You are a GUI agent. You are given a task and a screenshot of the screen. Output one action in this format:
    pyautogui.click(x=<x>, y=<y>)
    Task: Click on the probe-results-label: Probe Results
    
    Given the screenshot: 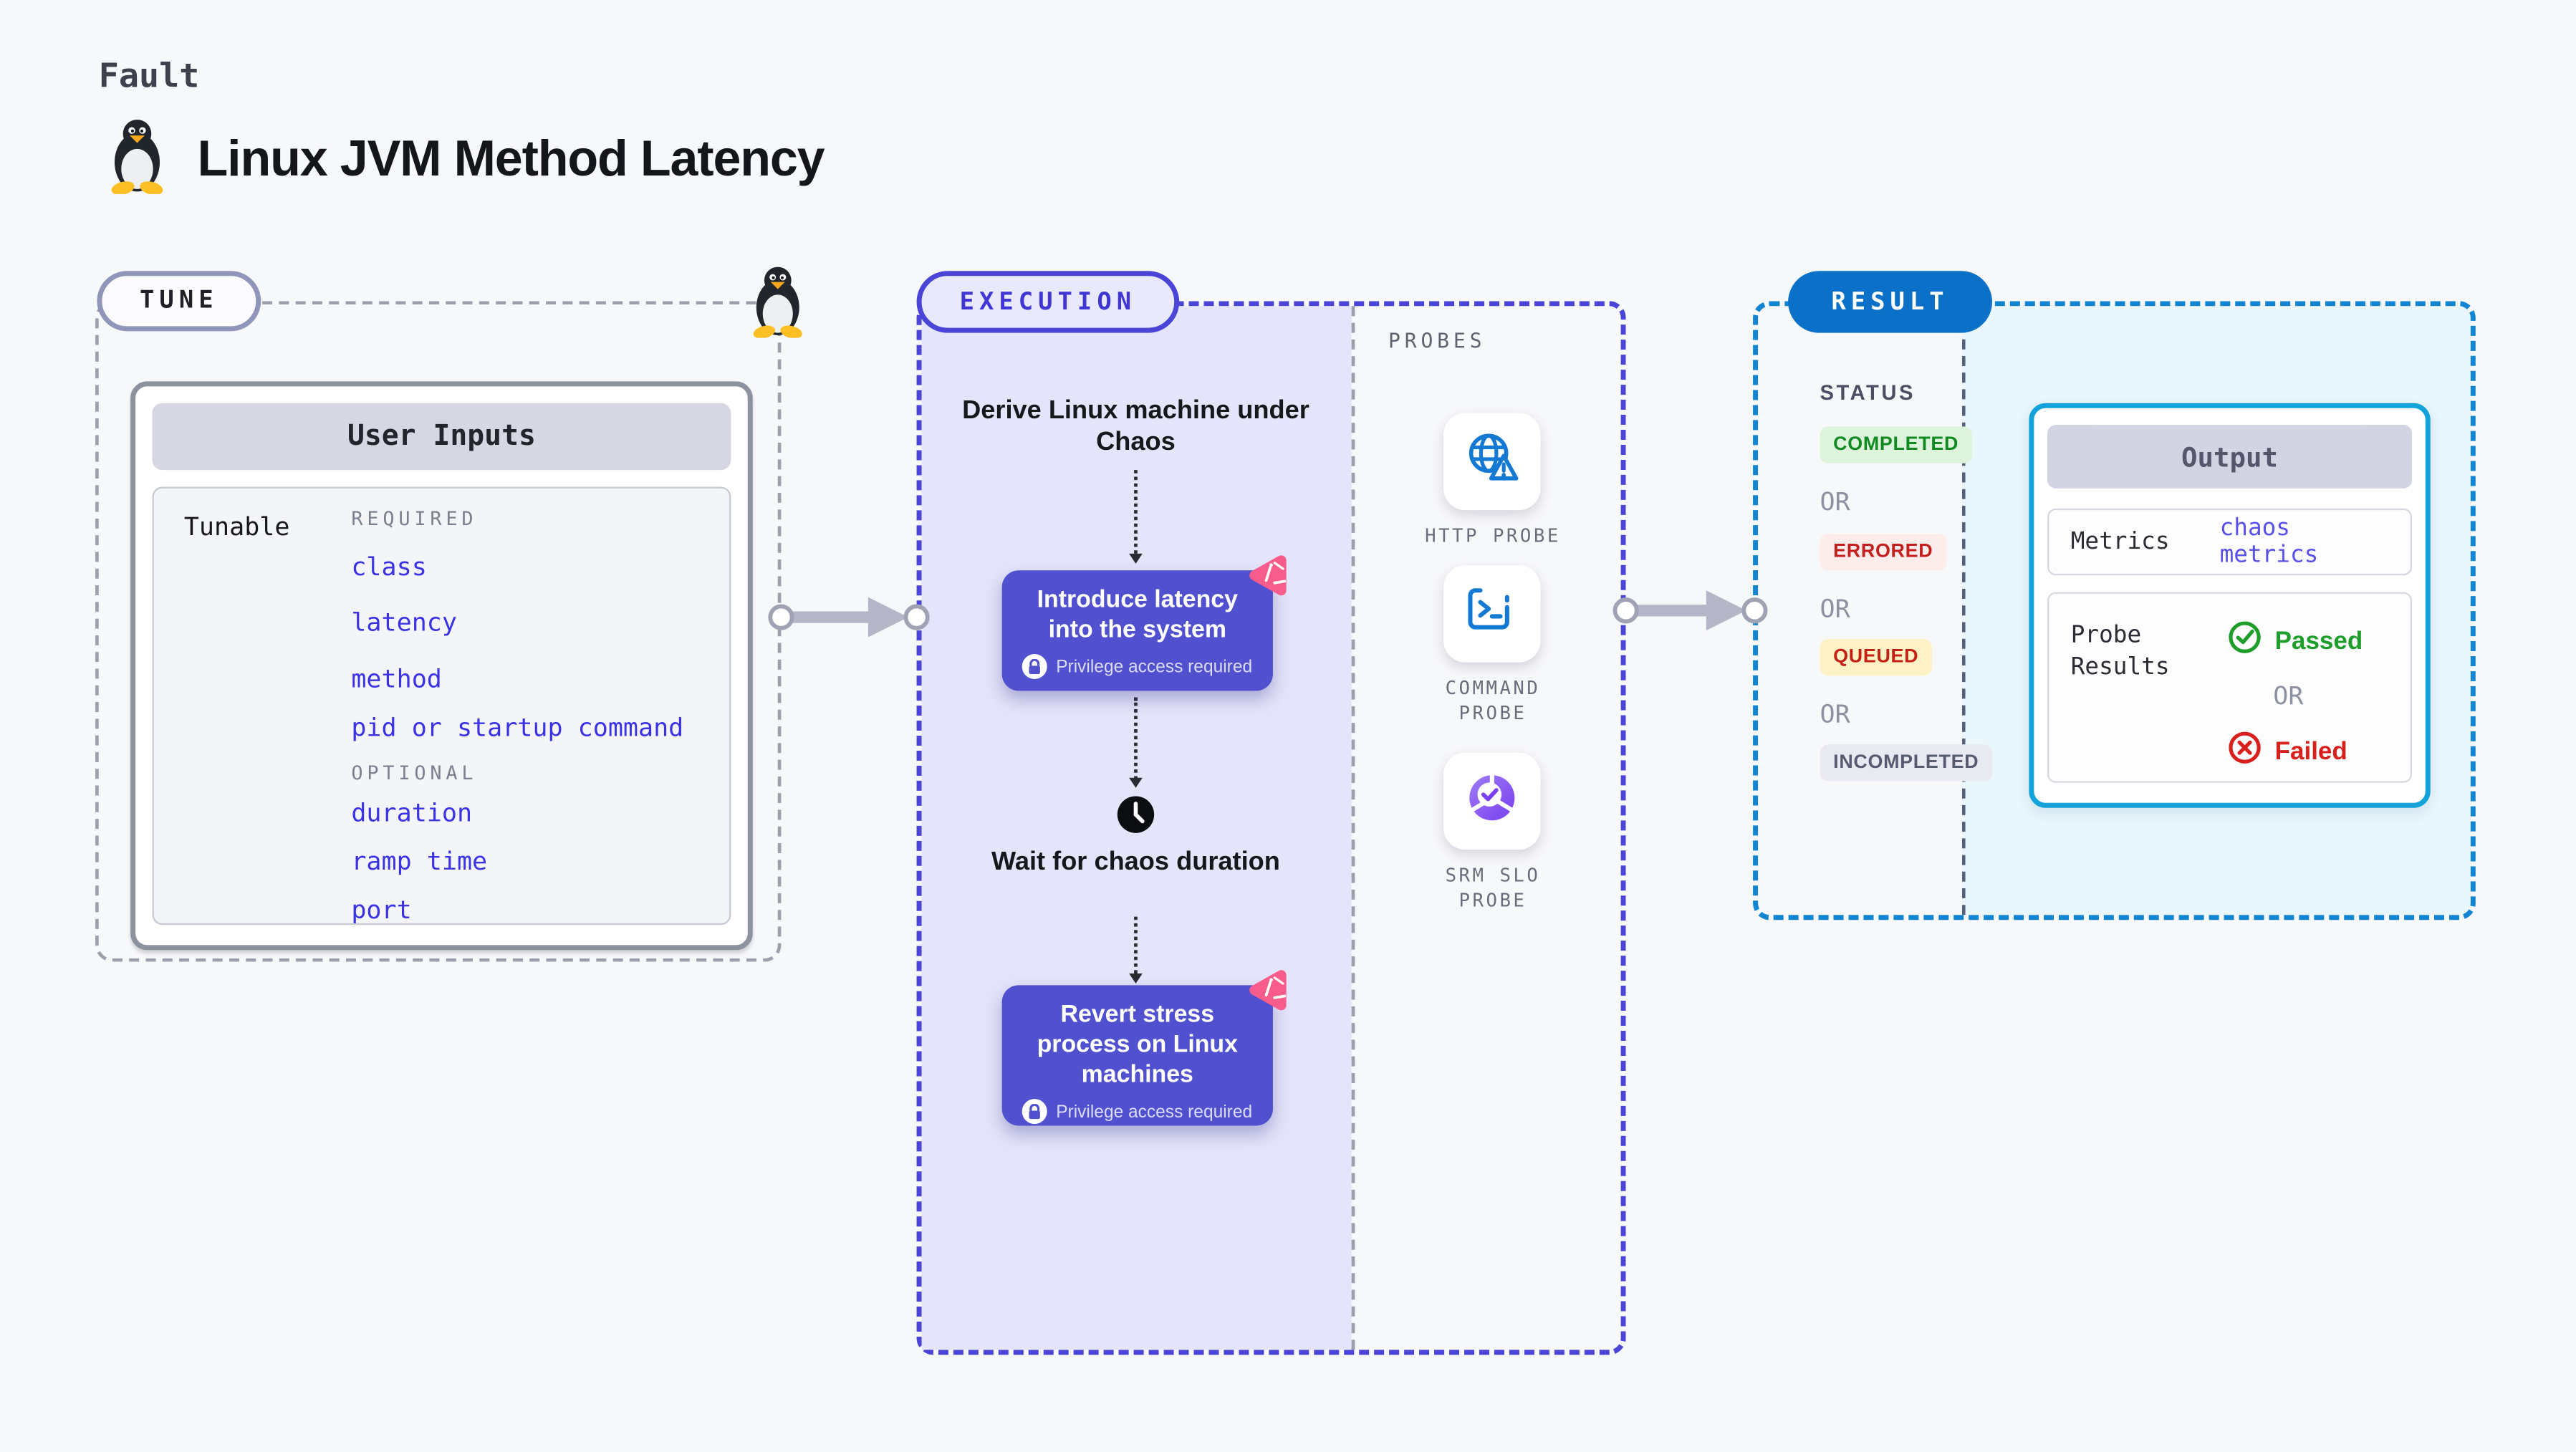 What is the action you would take?
    pyautogui.click(x=2120, y=651)
    